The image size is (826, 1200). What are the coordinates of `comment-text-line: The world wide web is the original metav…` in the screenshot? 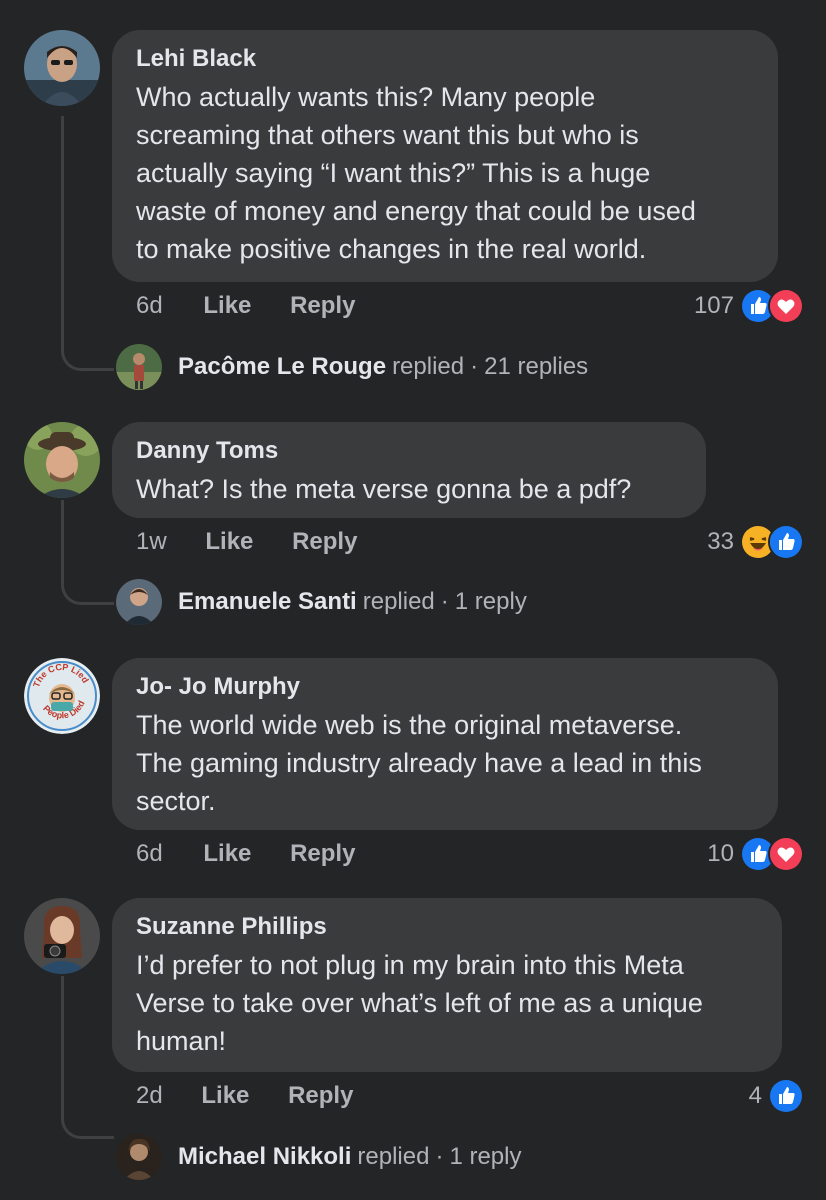 It's located at (409, 725).